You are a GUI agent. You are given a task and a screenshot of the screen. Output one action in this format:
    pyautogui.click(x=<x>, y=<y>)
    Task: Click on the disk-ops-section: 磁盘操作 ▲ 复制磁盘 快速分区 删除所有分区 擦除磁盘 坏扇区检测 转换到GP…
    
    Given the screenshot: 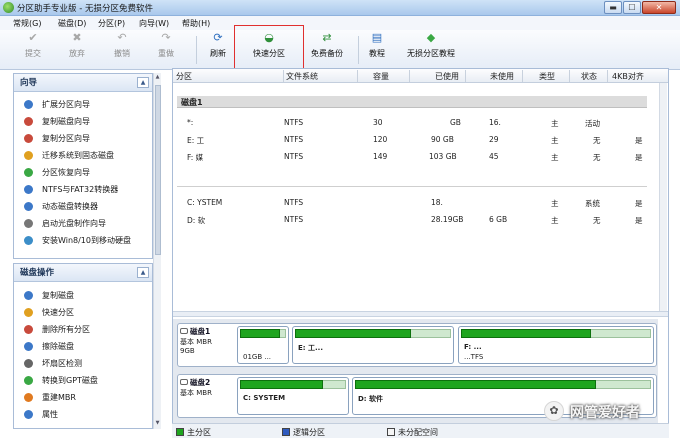 What is the action you would take?
    pyautogui.click(x=83, y=346)
    